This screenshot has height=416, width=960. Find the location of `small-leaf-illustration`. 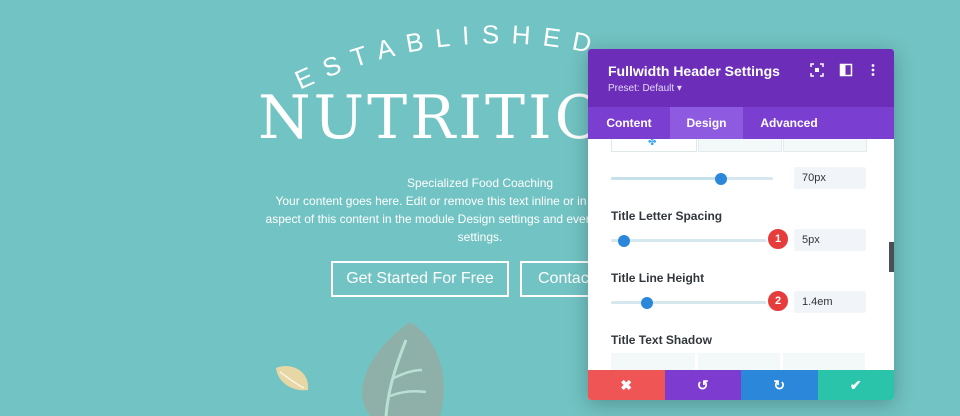

small-leaf-illustration is located at coordinates (292, 378).